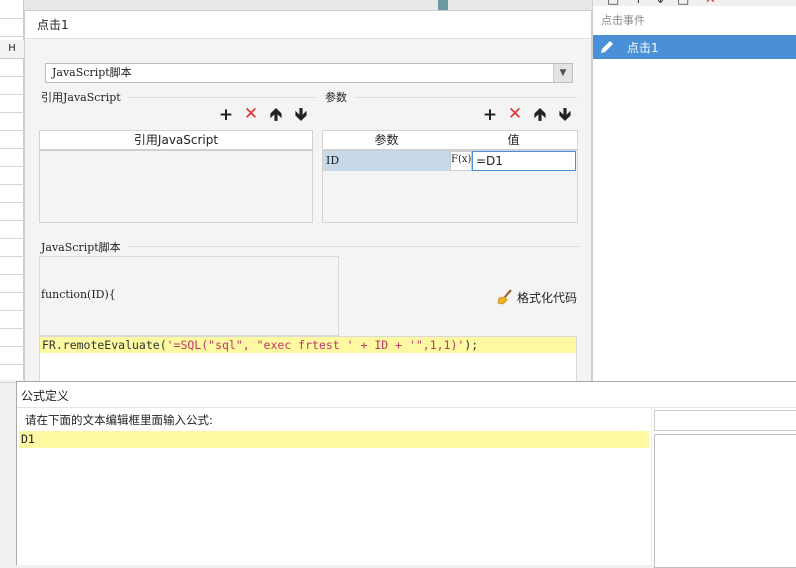 This screenshot has width=796, height=568. I want to click on copy-icon: □, so click(683, 3).